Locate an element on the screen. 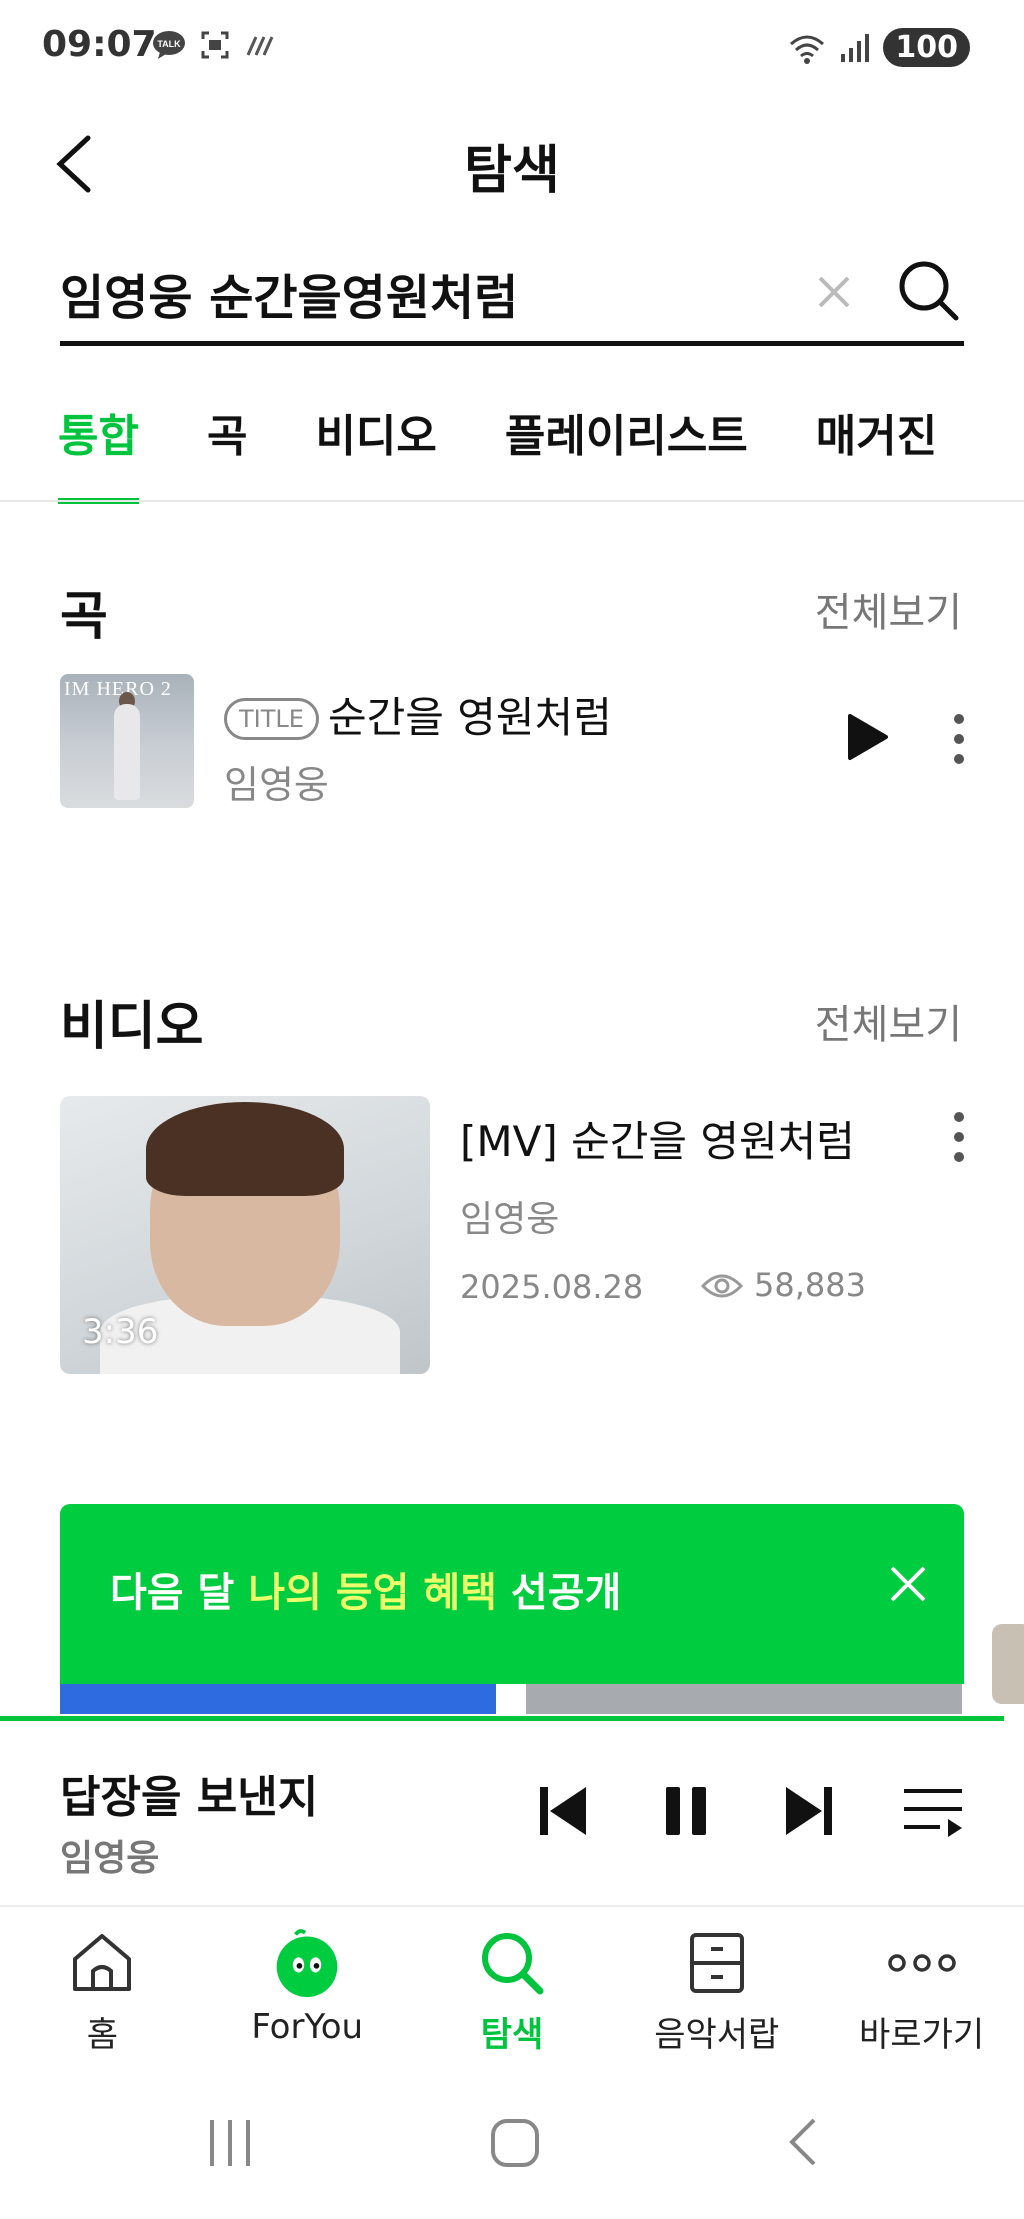  songs-section-title: 곡 is located at coordinates (84, 617).